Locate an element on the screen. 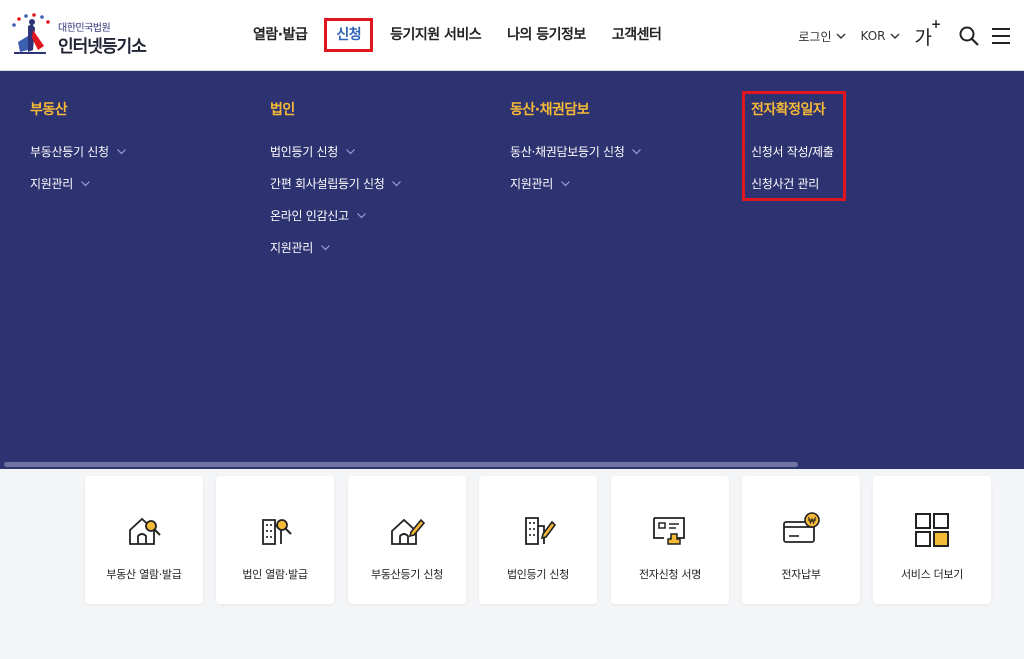 This screenshot has width=1024, height=659. menu-item-real-estate-support: 지원관리 is located at coordinates (78, 191).